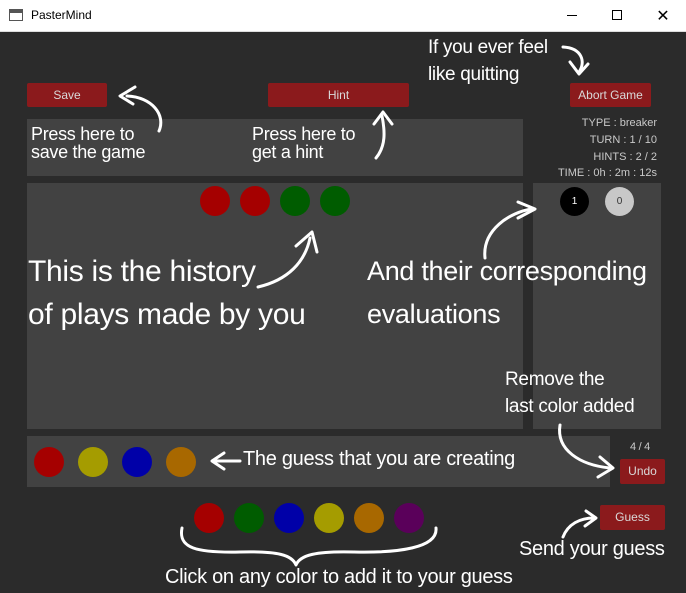  Describe the element at coordinates (144, 113) in the screenshot. I see `arrow-save-icon` at that location.